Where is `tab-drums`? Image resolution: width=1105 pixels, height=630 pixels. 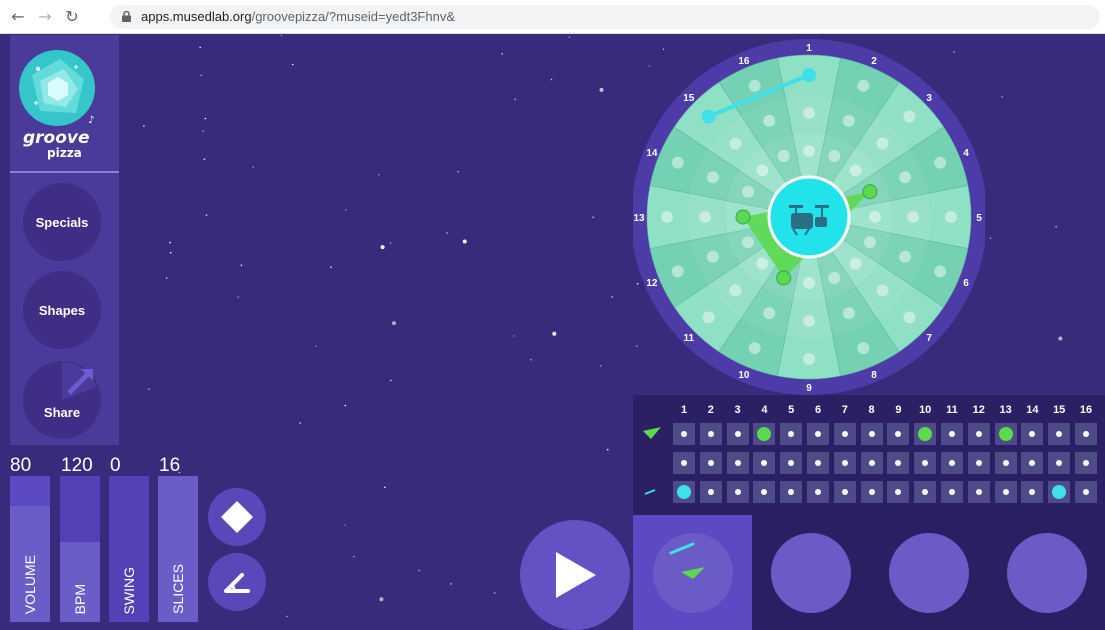
tab-drums is located at coordinates (693, 573).